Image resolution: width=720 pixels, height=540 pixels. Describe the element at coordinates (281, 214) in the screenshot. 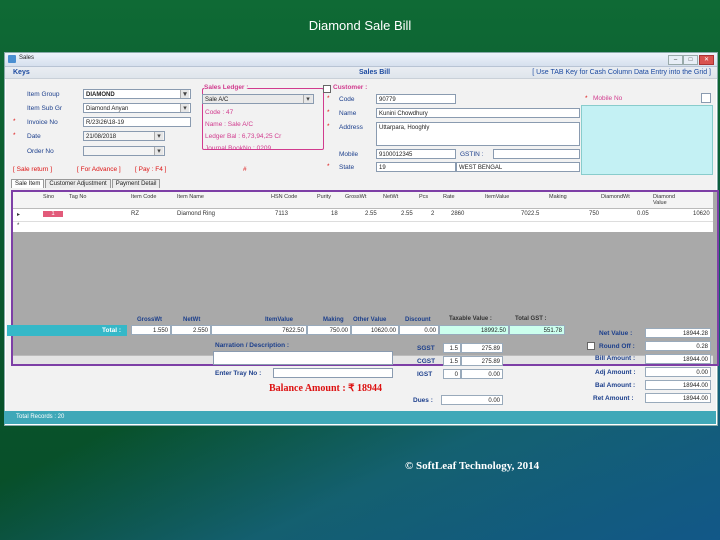

I see `cell: 7113` at that location.